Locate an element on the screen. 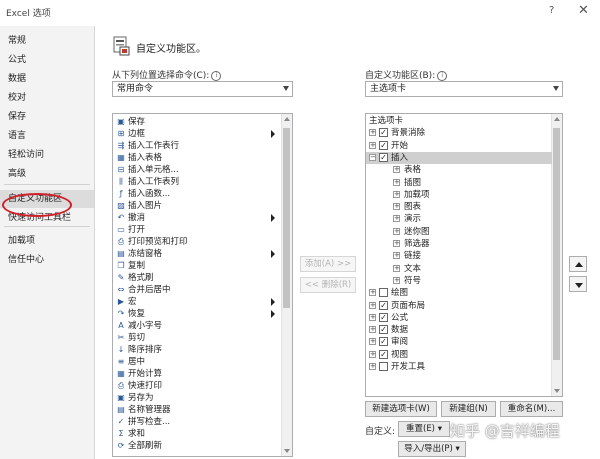  command-item: ▣ 另存为 is located at coordinates (198, 398).